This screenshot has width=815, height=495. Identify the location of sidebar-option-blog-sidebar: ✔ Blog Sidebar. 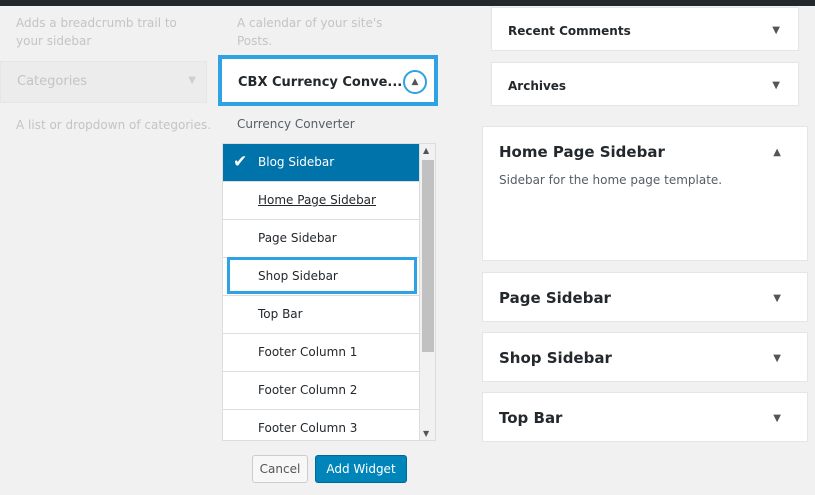
(321, 163).